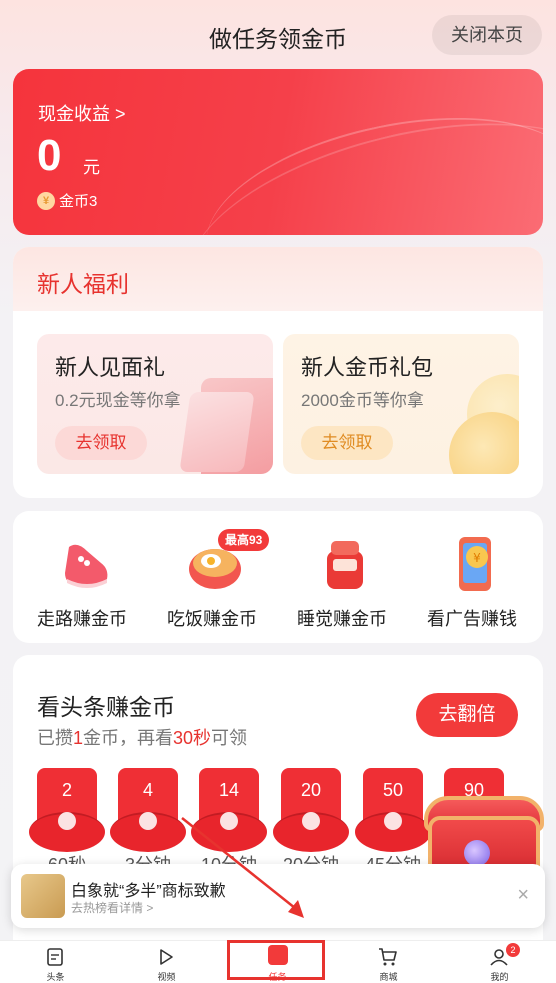 The height and width of the screenshot is (983, 556). Describe the element at coordinates (166, 977) in the screenshot. I see `tab-label: 视频` at that location.